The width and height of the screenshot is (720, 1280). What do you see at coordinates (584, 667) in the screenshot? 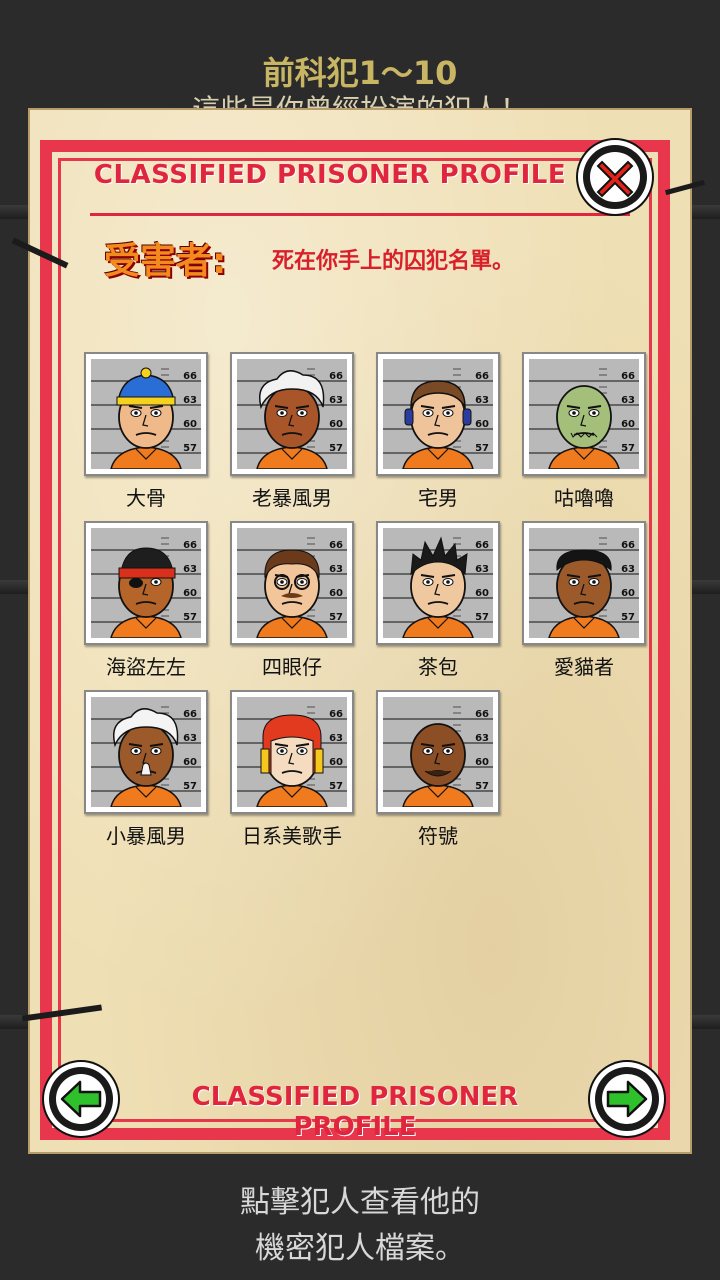
I see `prisoner-name: 愛貓者` at bounding box center [584, 667].